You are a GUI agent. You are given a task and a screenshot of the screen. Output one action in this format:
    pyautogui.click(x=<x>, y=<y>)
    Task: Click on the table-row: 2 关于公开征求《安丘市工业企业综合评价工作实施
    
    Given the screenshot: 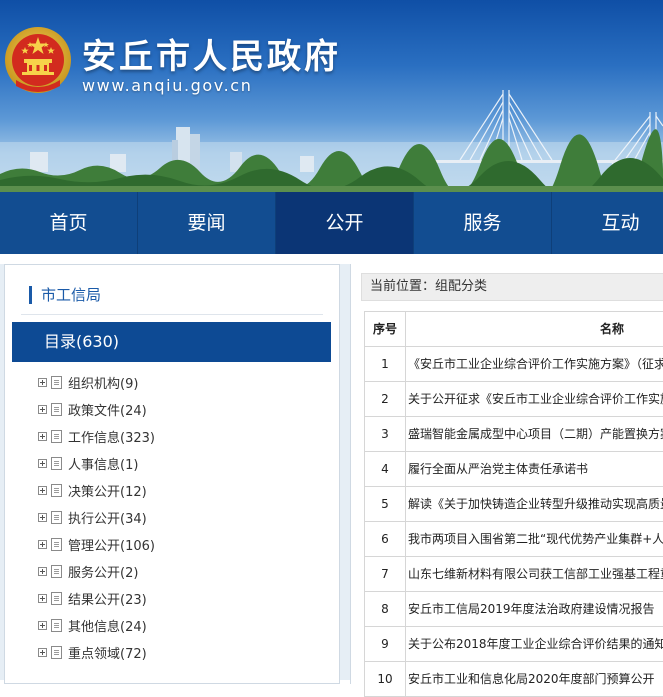 What is the action you would take?
    pyautogui.click(x=514, y=399)
    